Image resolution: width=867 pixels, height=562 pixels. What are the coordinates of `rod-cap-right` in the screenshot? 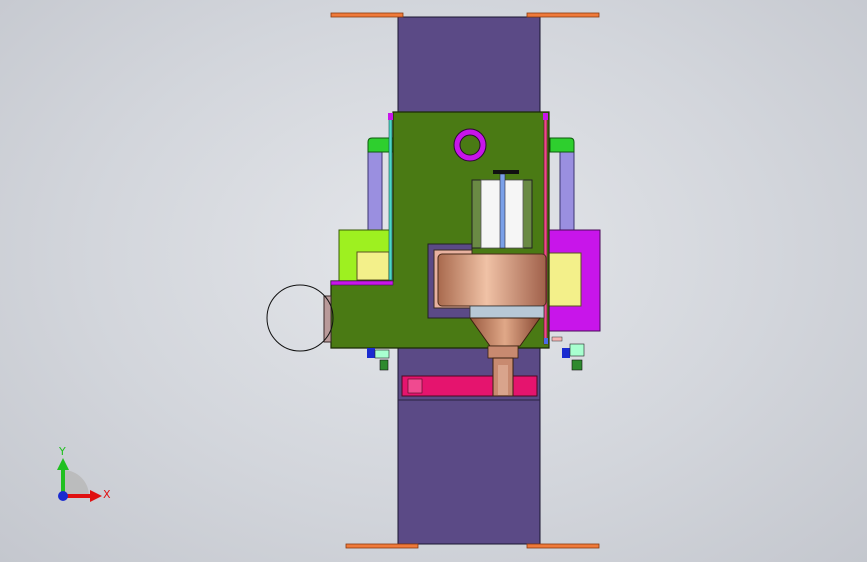 It's located at (545, 116).